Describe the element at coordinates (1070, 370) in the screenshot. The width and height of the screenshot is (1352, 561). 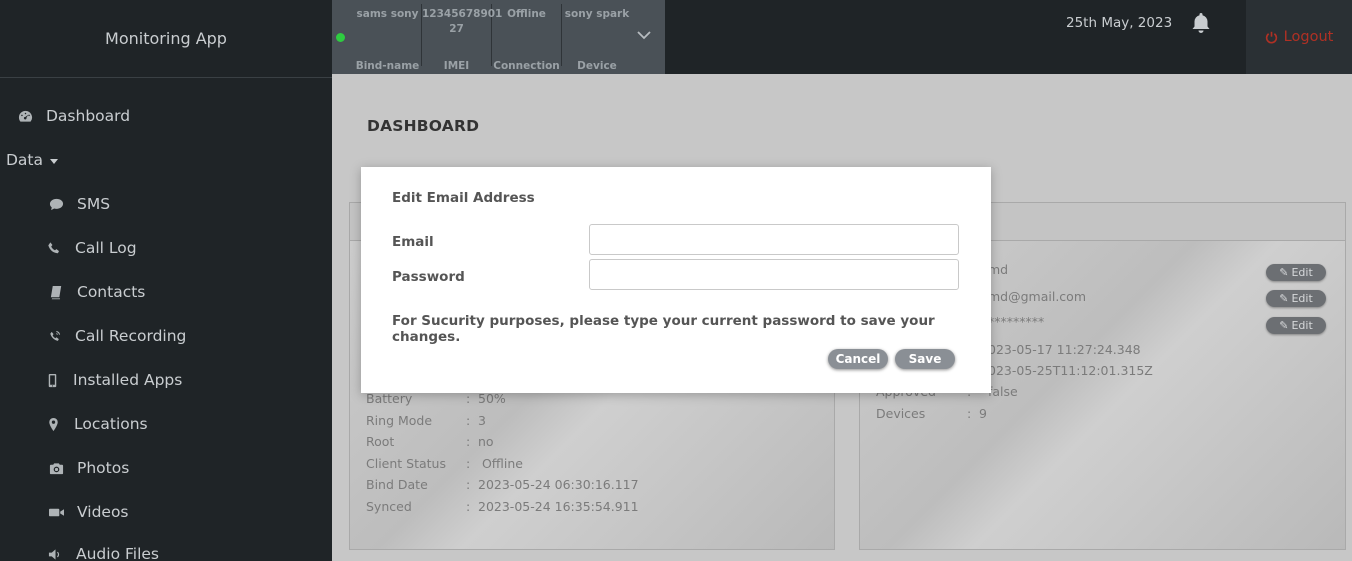
I see `info-row: 023-05-25T11:12:01.315Z` at that location.